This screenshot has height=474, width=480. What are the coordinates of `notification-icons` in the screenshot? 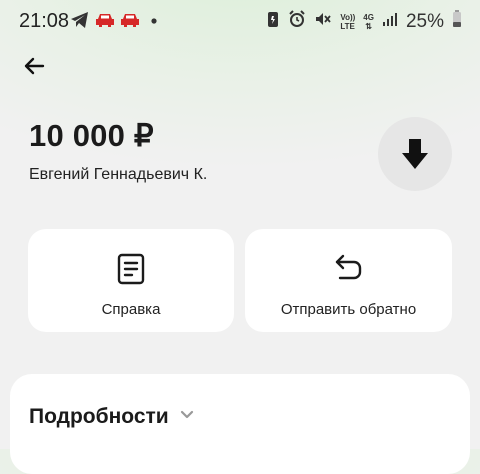 It's located at (114, 22).